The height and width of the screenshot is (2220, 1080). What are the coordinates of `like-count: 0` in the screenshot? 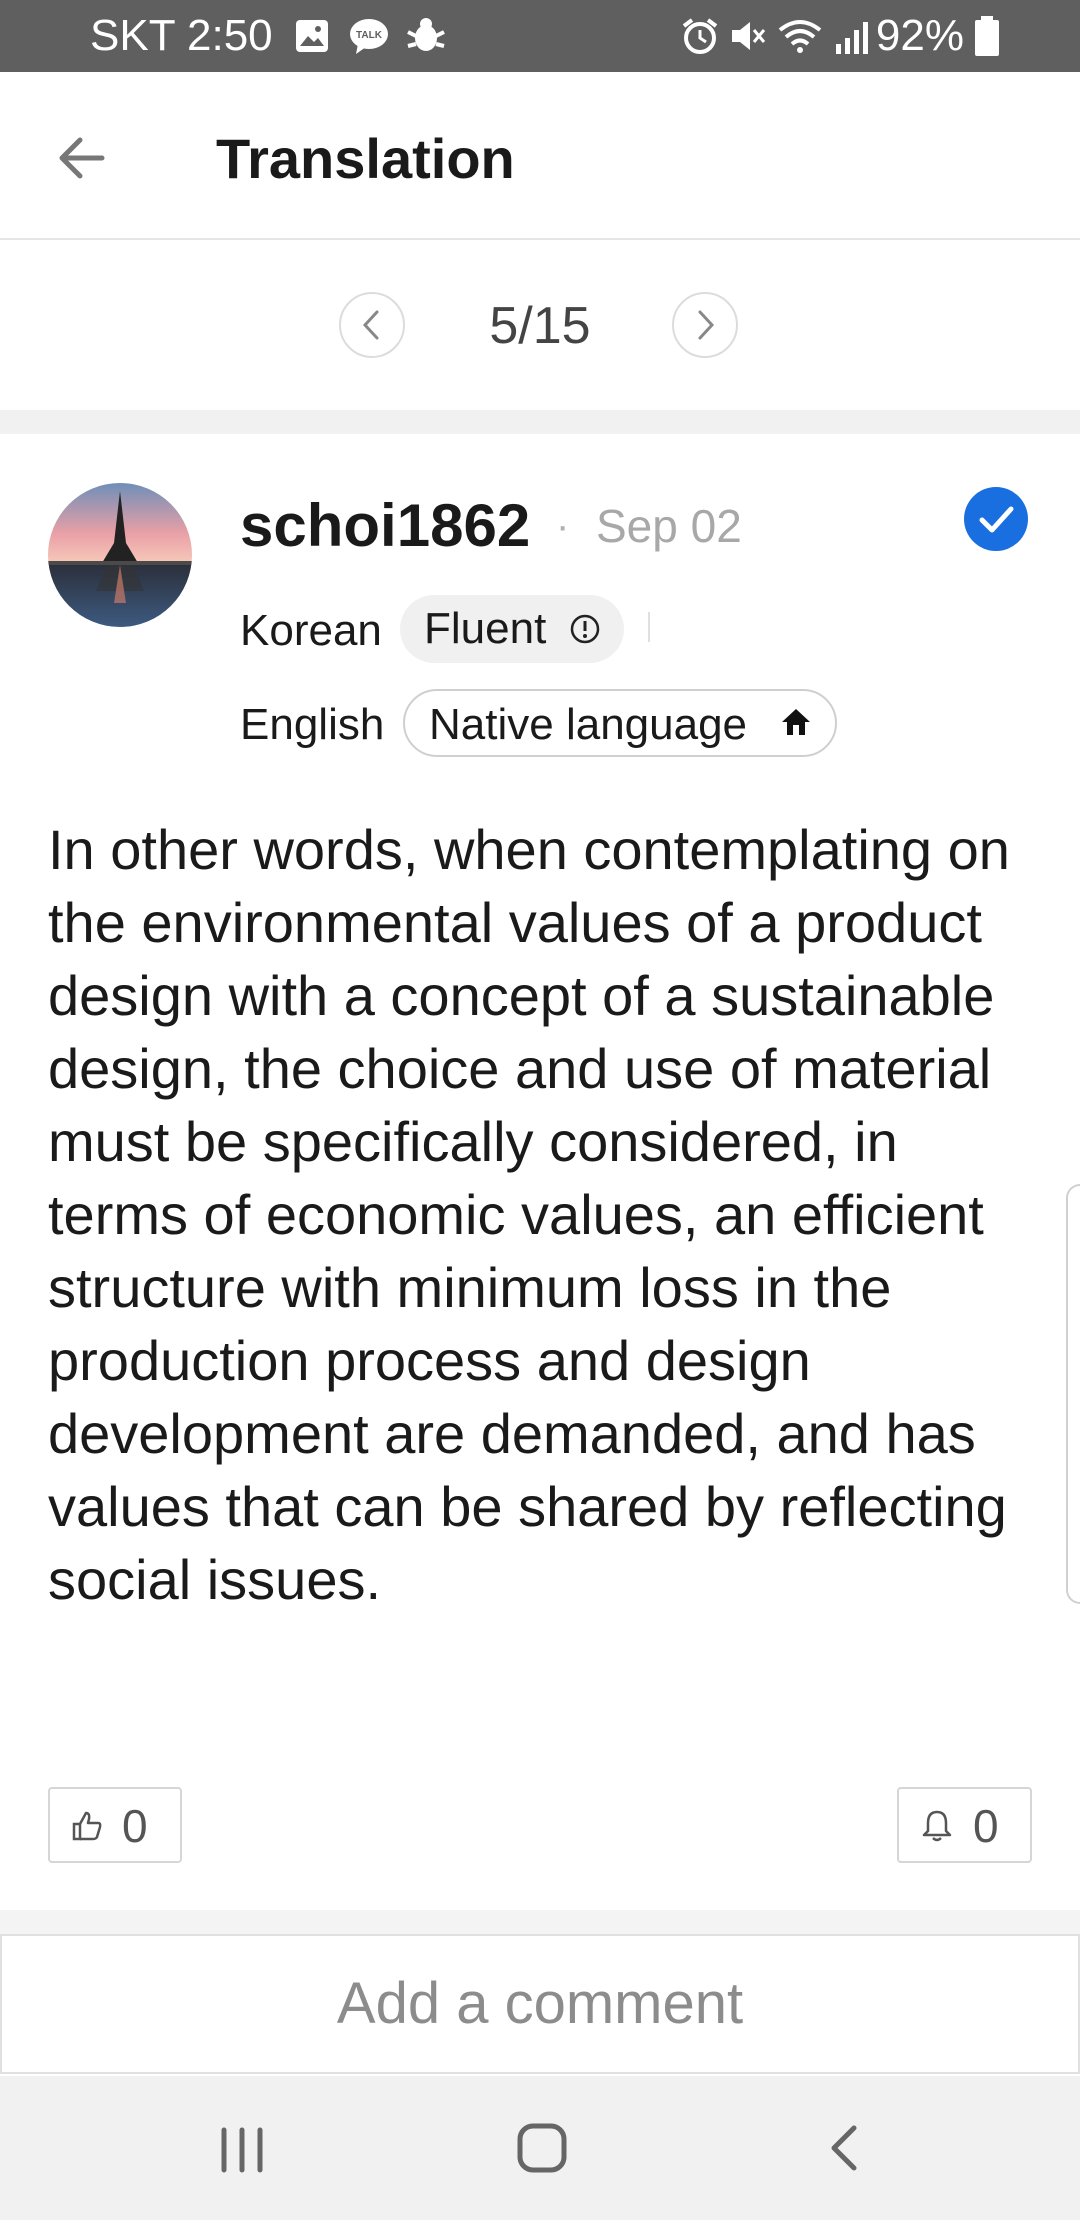 It's located at (135, 1826).